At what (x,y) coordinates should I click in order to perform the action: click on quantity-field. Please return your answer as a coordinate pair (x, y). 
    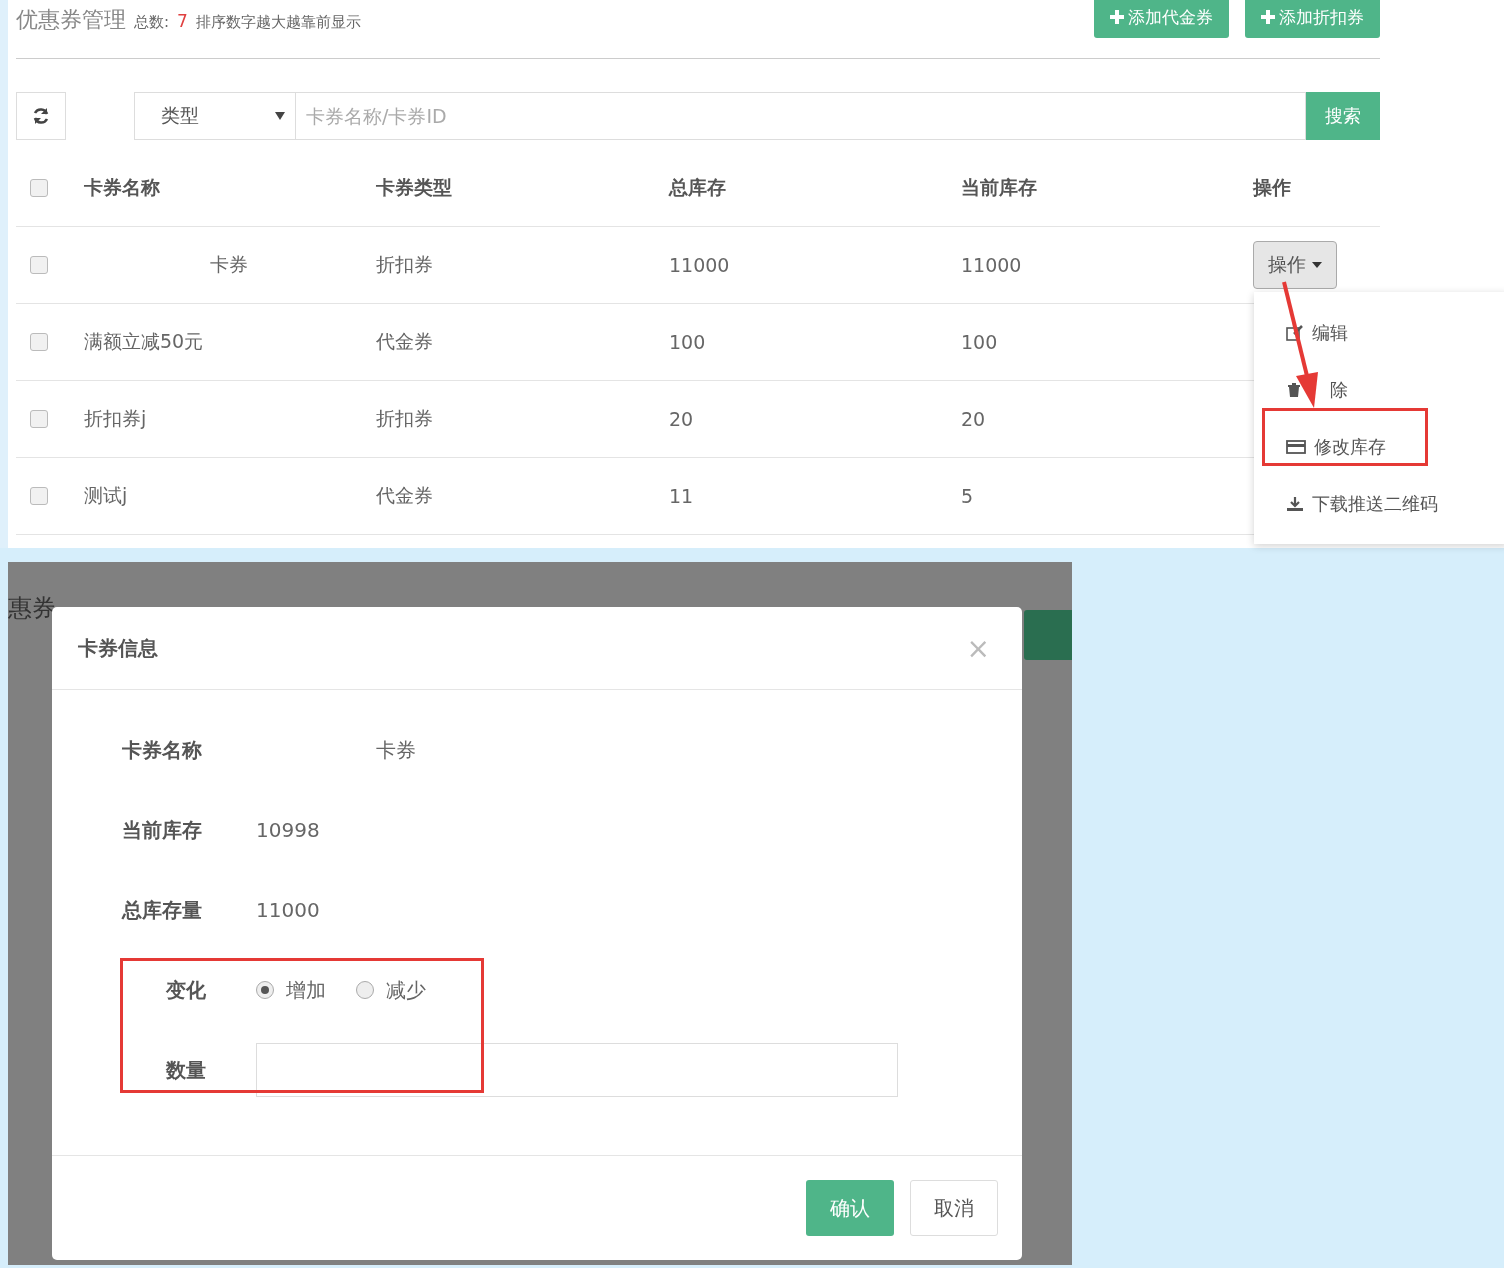
    Looking at the image, I should click on (577, 1070).